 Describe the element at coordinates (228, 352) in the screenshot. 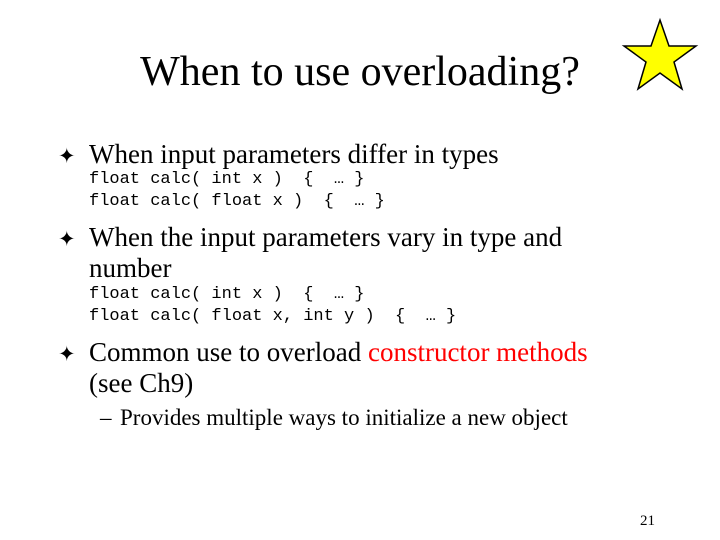

I see `bullet-text-prefix: Common use to overload` at that location.